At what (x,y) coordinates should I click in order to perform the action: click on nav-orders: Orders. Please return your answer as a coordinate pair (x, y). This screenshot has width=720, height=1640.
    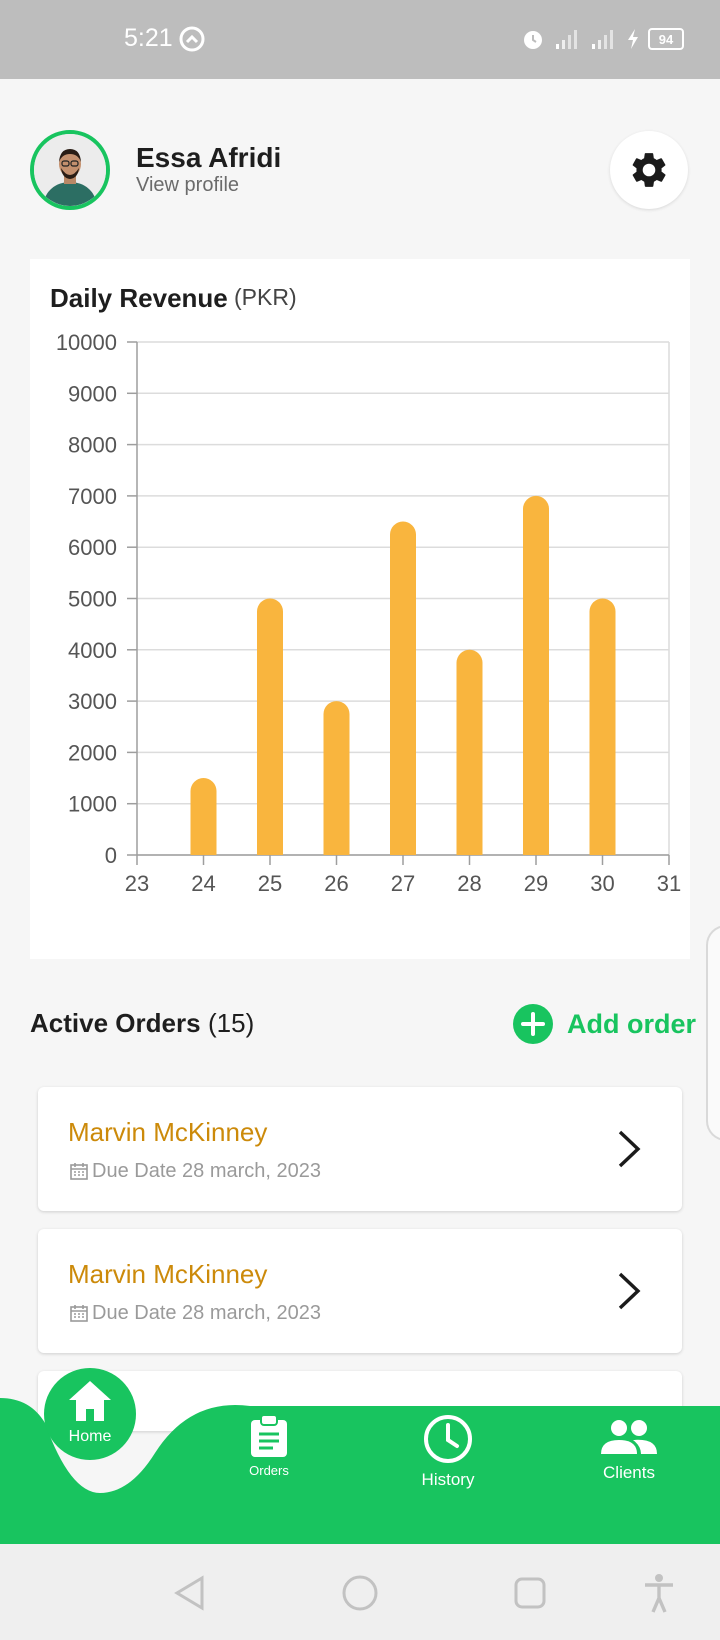
    Looking at the image, I should click on (269, 1446).